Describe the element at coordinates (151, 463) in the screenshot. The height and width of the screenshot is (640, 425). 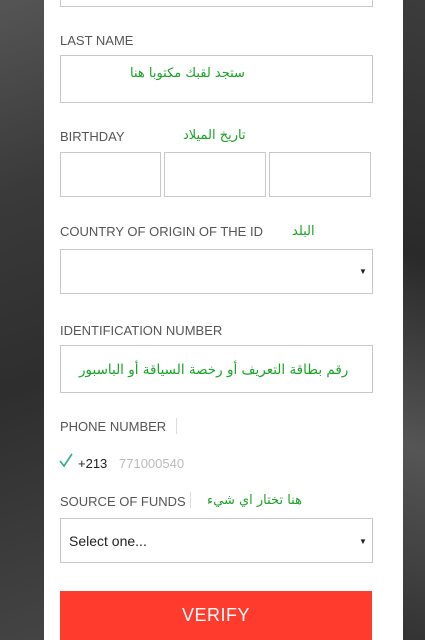
I see `phone-number-input: 771000540` at that location.